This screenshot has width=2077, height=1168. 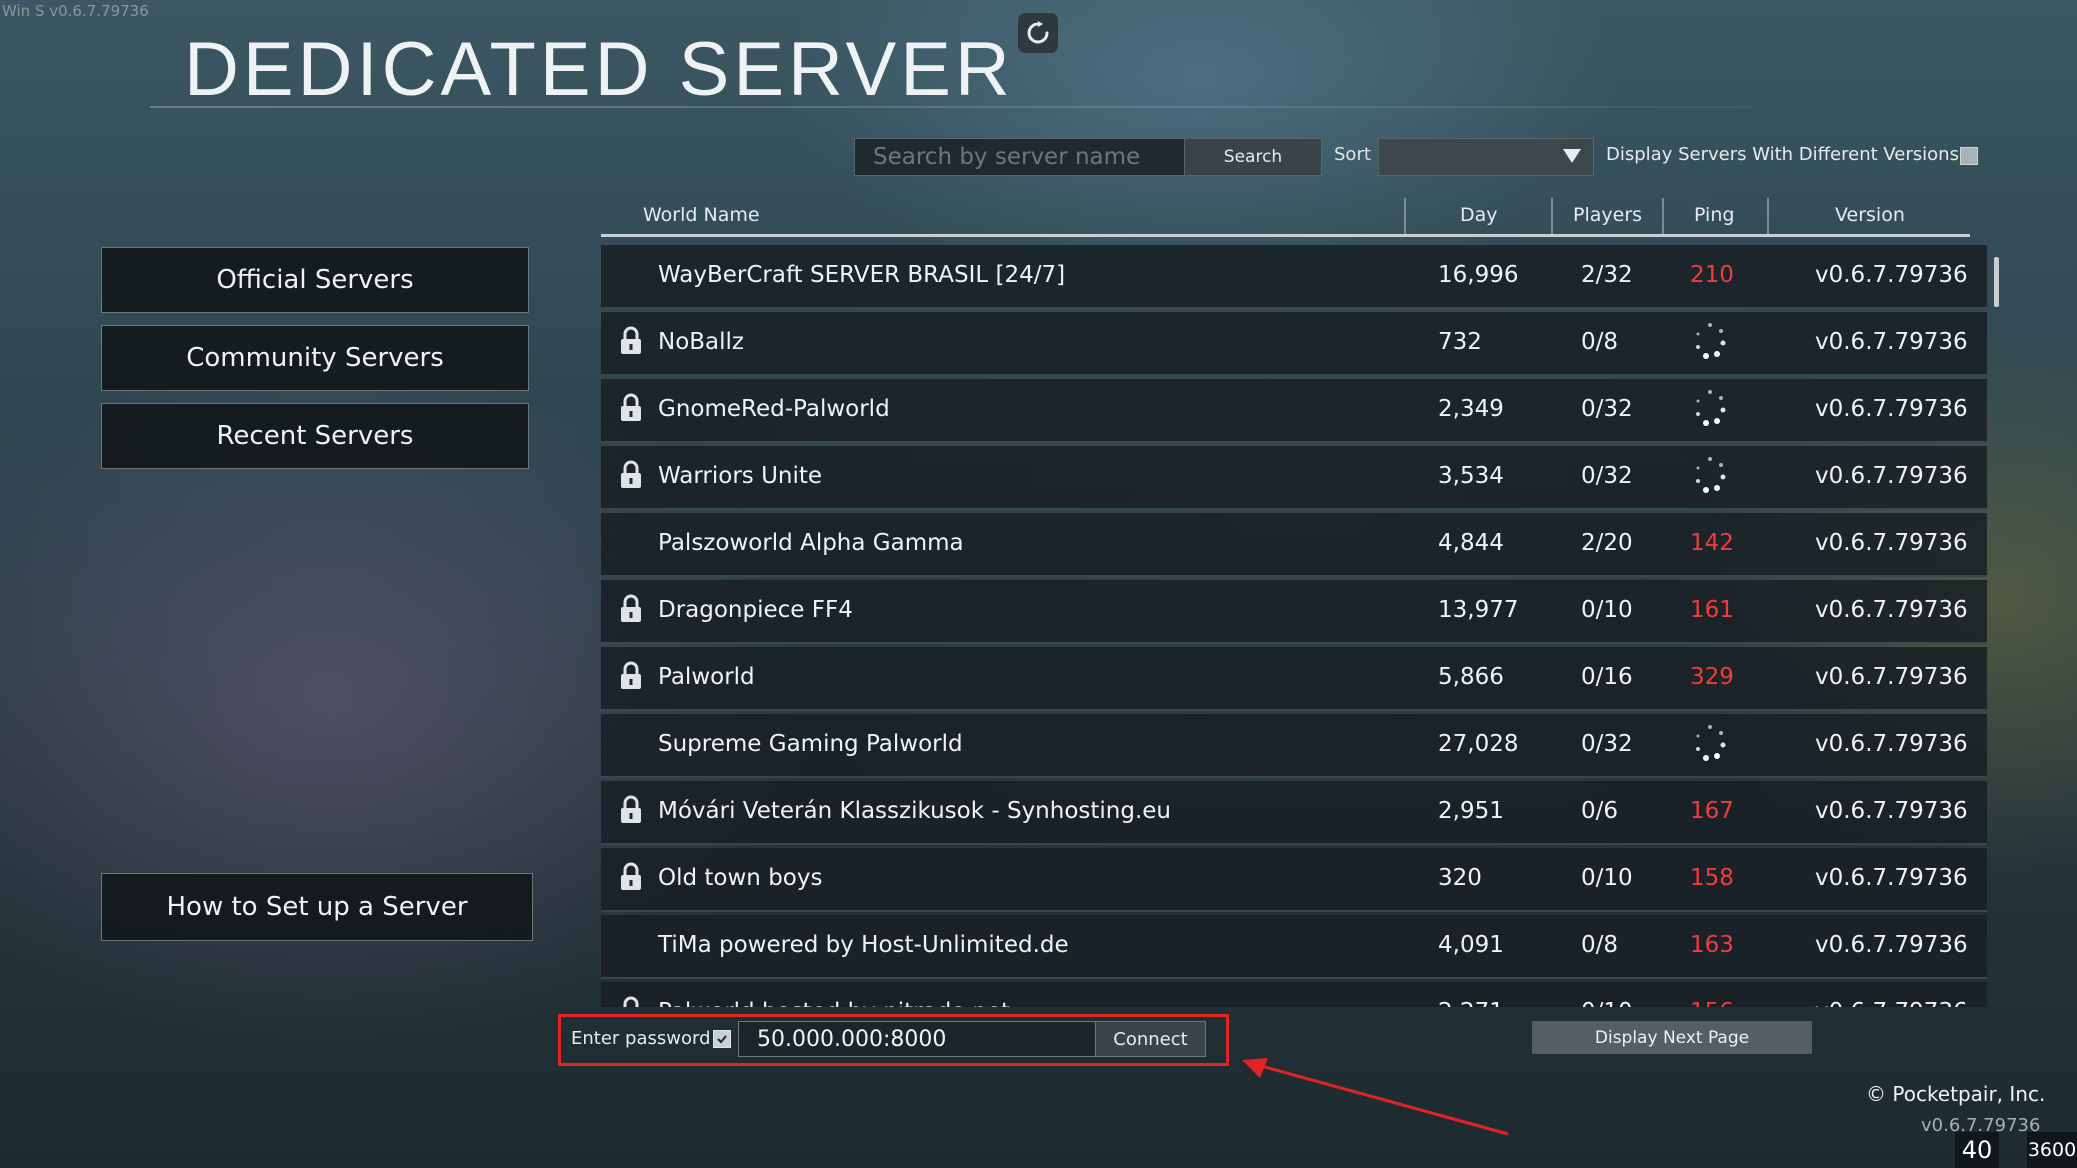 I want to click on header-world-name: World Name, so click(x=701, y=215).